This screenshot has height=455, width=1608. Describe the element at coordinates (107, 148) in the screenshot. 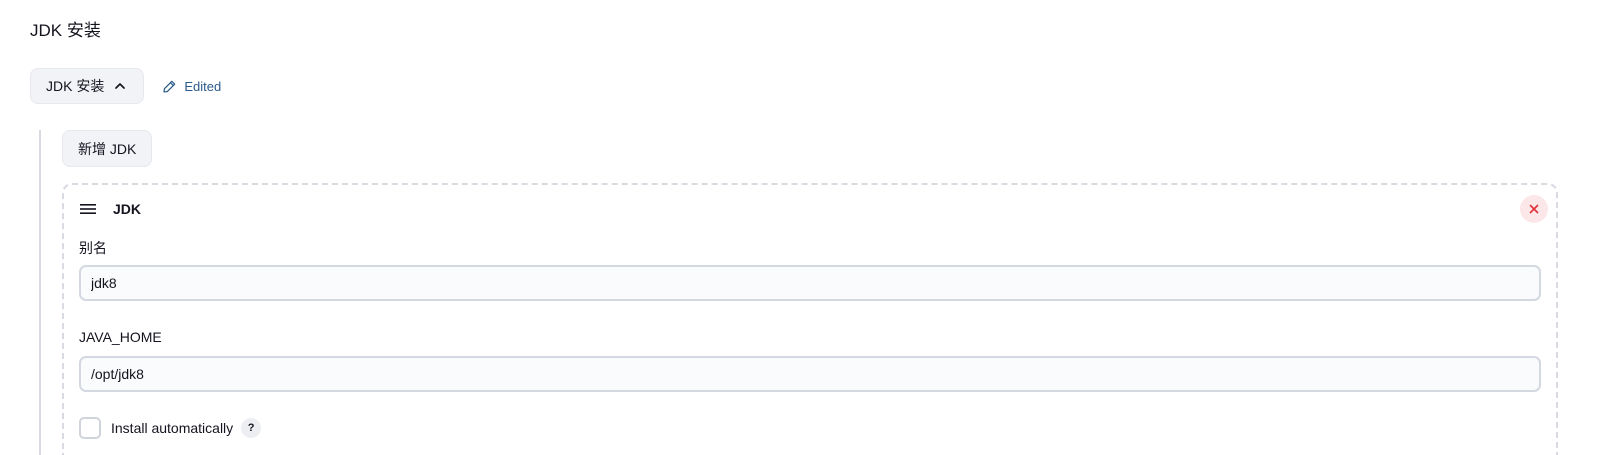

I see `add-jdk-button: 新增 JDK` at that location.